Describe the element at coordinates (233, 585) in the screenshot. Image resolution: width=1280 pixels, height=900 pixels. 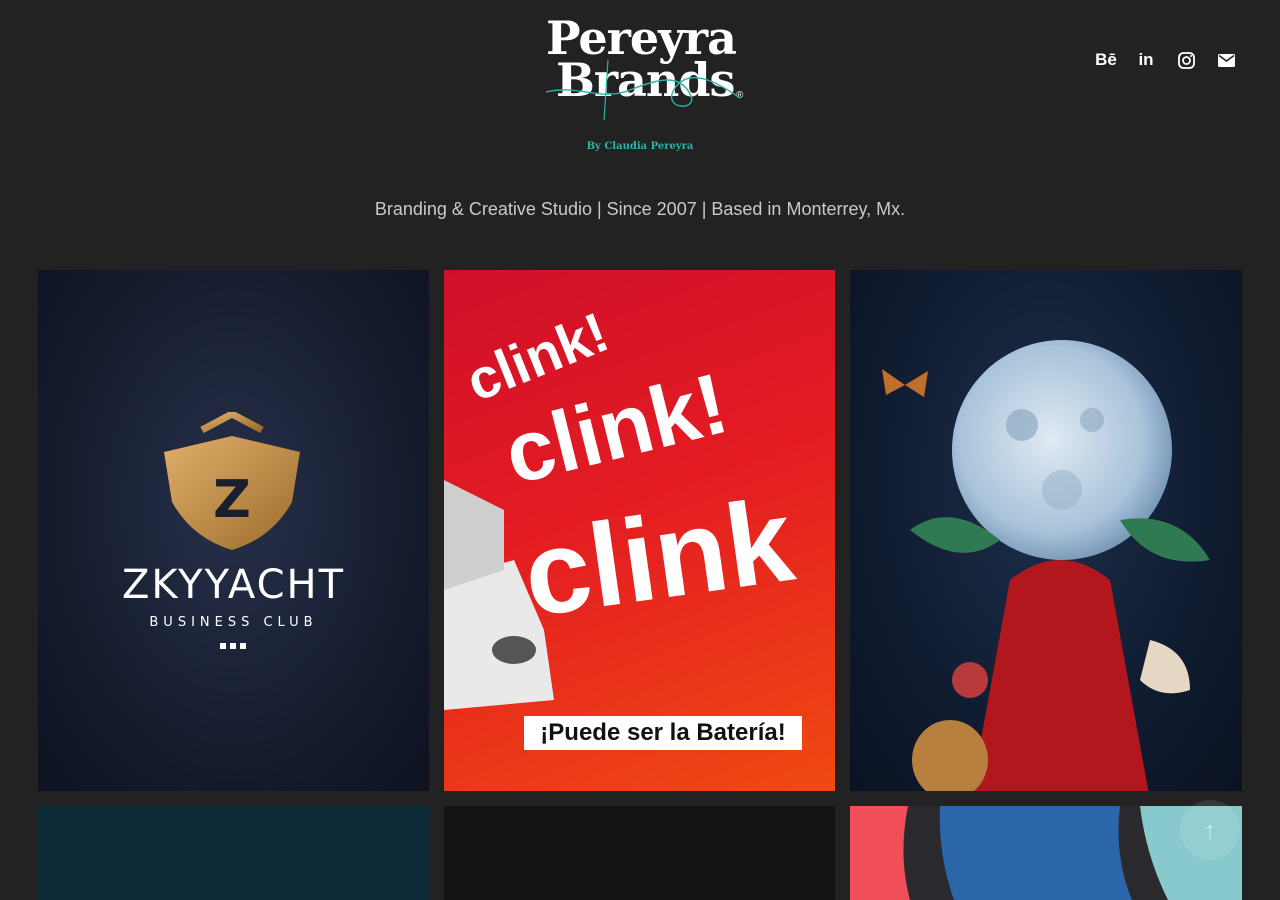
I see `project-title: ZKYYACHT` at that location.